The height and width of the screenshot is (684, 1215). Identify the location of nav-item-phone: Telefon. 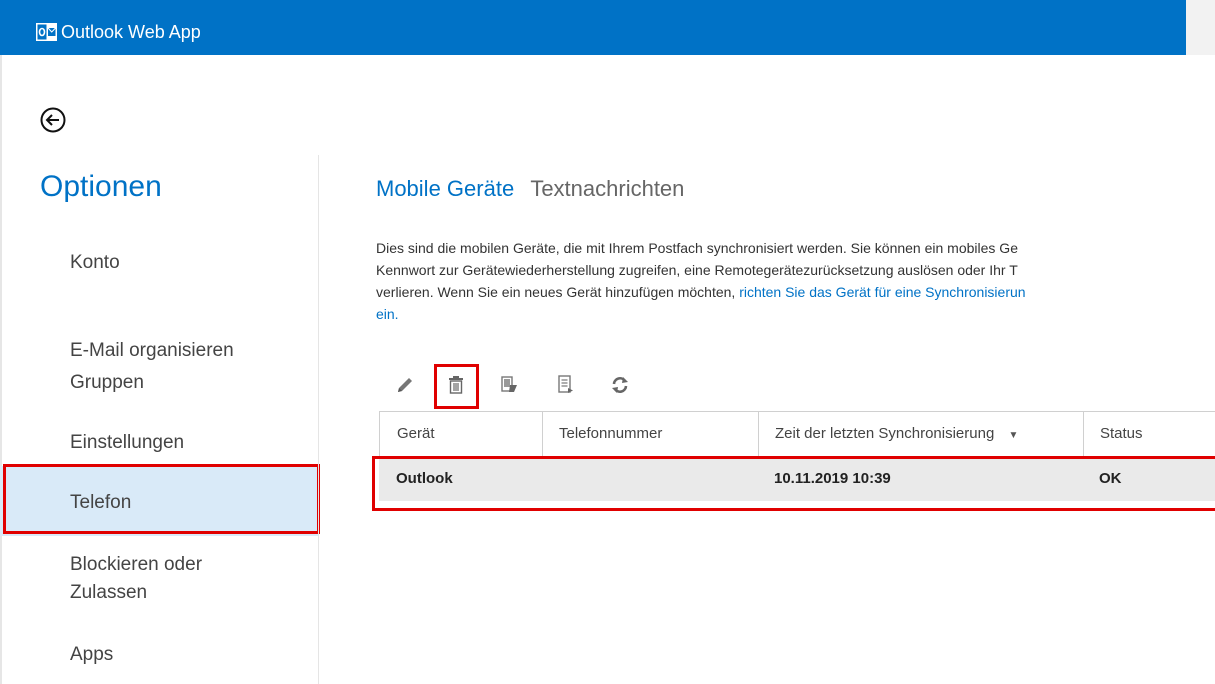
(159, 501).